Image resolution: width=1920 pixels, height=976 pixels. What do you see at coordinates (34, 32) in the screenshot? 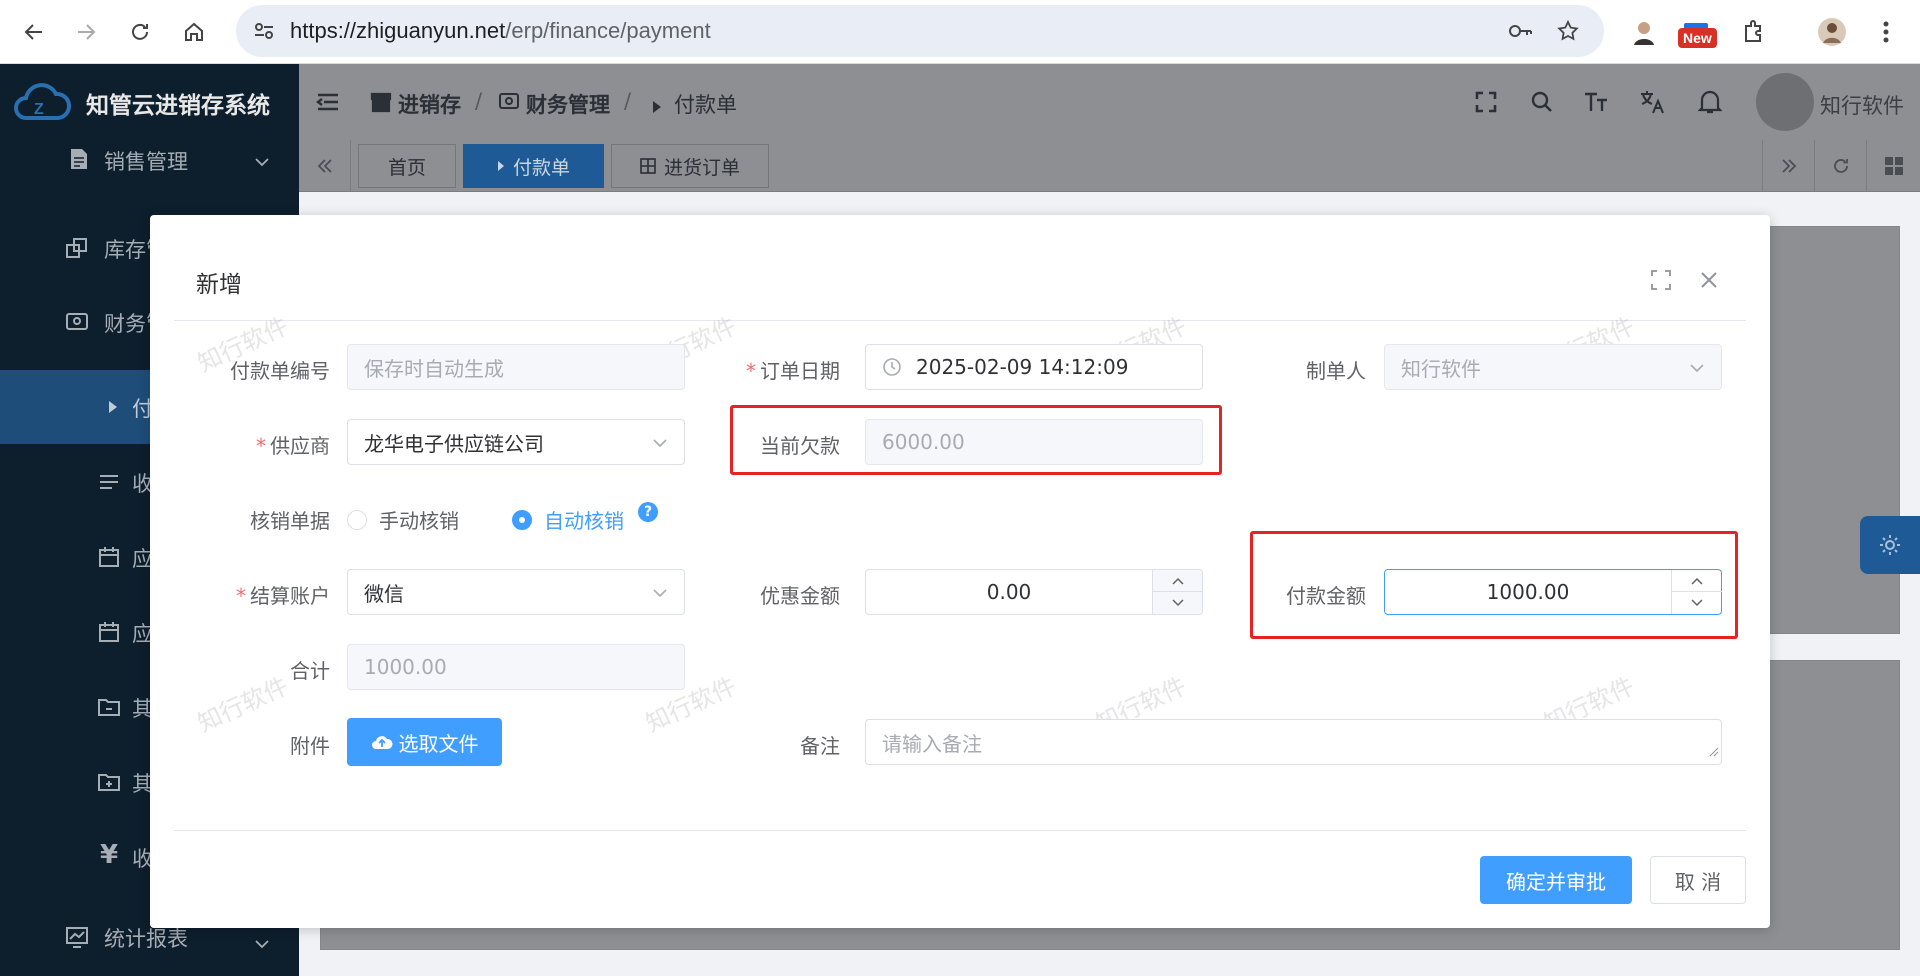
I see `back-icon` at bounding box center [34, 32].